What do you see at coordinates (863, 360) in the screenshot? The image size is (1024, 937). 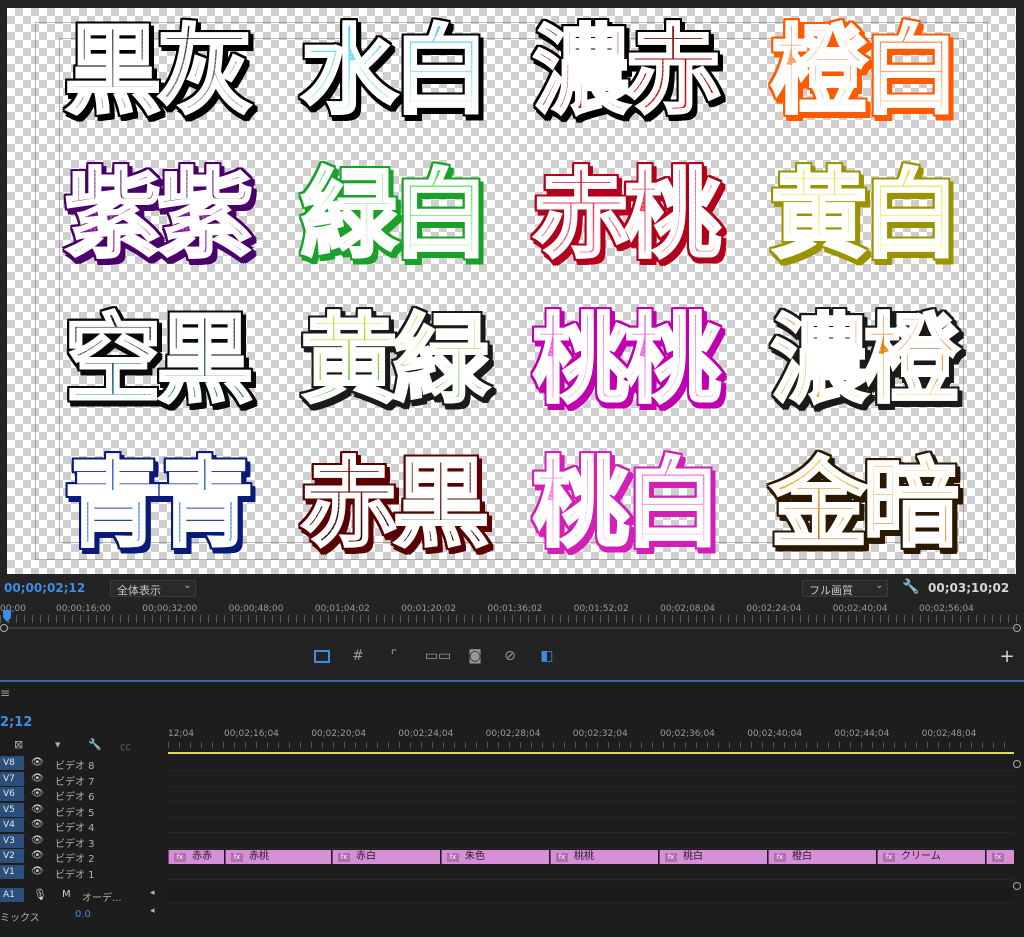 I see `title-text: 濃橙` at bounding box center [863, 360].